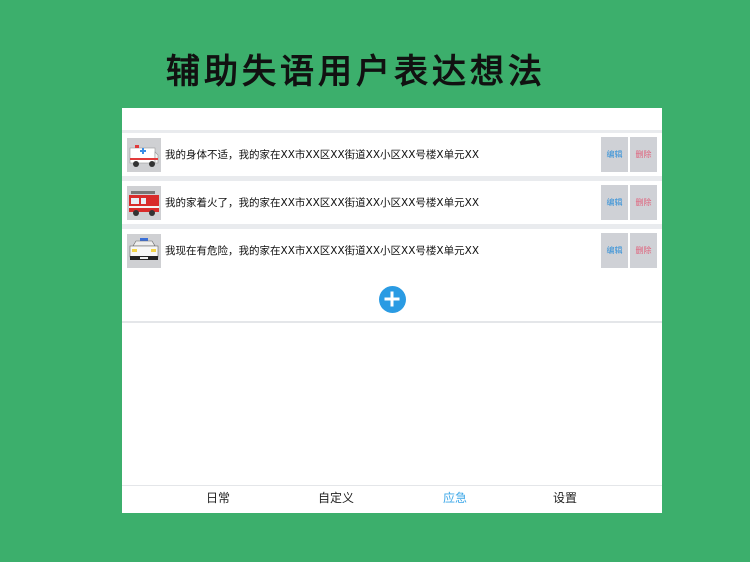 This screenshot has width=750, height=562. I want to click on add-row, so click(392, 300).